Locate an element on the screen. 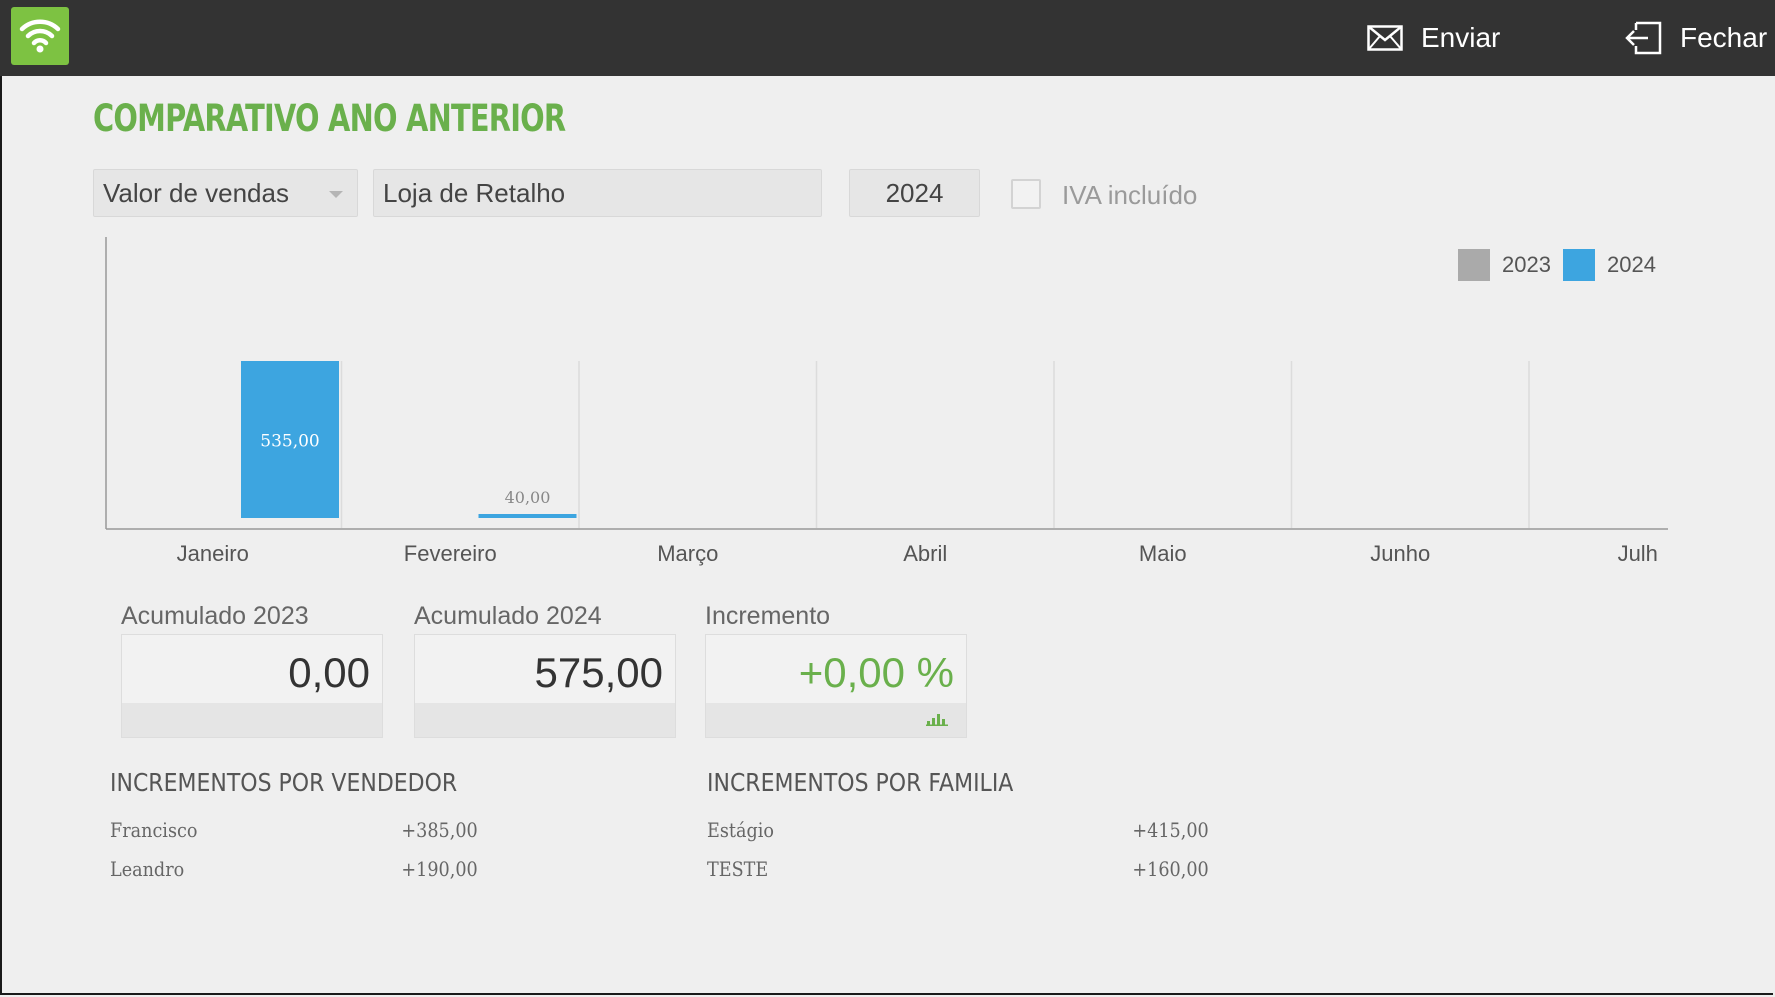 The height and width of the screenshot is (997, 1775). accum-curr-box: 575,00 is located at coordinates (545, 686).